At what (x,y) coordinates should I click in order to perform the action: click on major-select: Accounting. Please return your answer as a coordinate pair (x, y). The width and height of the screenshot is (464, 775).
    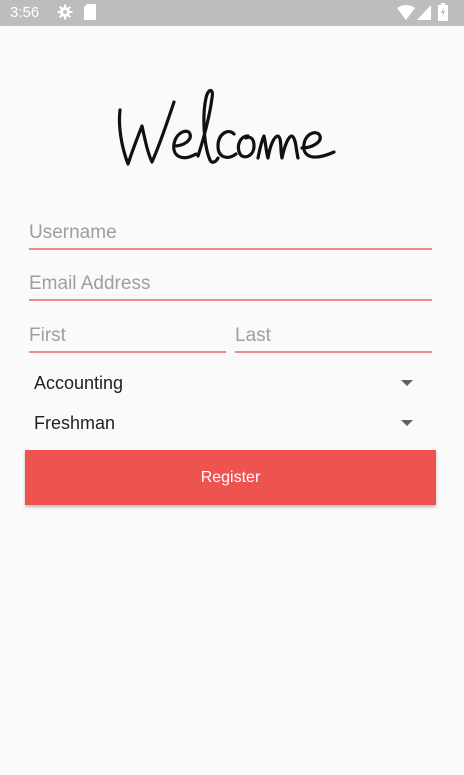
    Looking at the image, I should click on (229, 383).